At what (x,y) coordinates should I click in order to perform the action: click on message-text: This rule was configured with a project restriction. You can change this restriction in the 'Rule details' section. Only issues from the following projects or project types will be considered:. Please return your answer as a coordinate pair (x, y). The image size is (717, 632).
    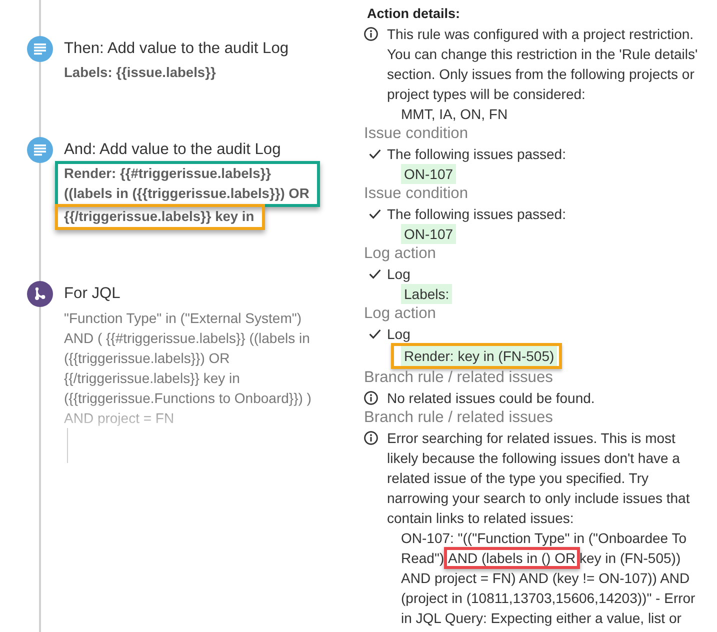
    Looking at the image, I should click on (543, 64).